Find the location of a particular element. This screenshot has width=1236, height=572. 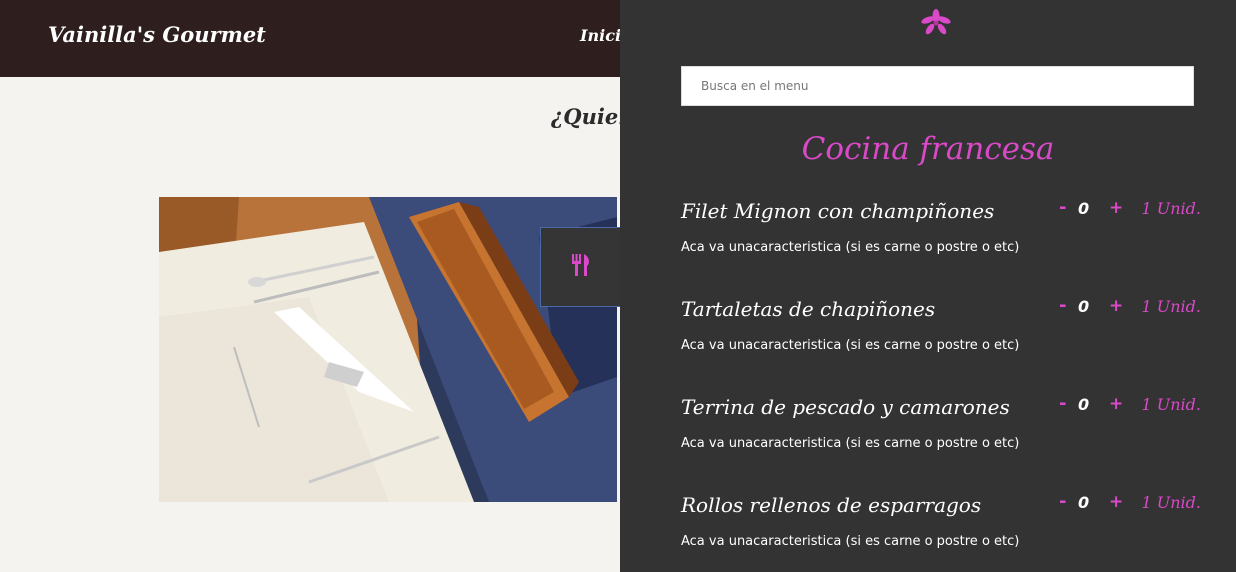

menu-item-name: Rollos rellenos de esparragos is located at coordinates (831, 505).